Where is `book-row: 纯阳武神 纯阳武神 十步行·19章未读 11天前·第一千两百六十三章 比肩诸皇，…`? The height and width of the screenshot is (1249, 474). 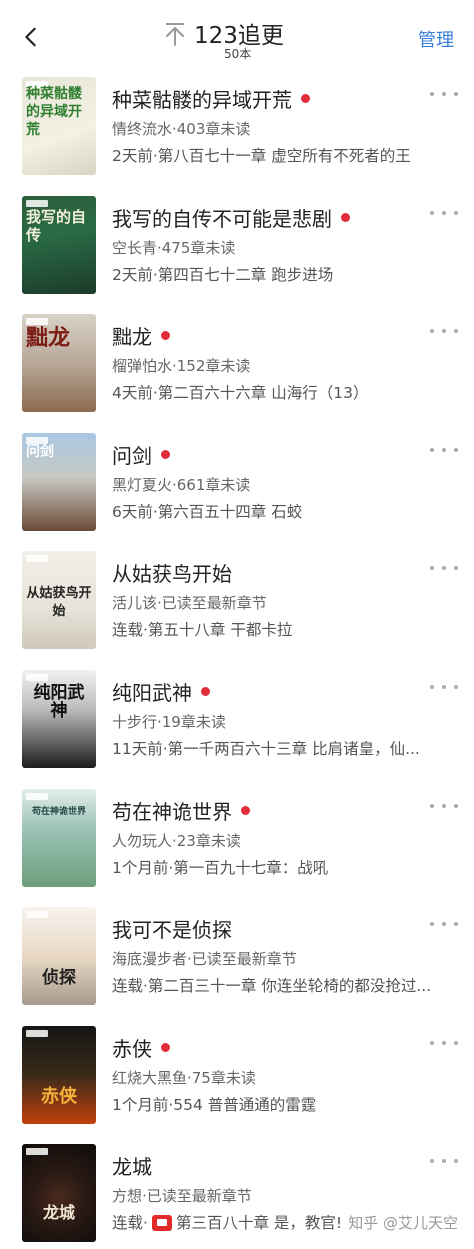 book-row: 纯阳武神 纯阳武神 十步行·19章未读 11天前·第一千两百六十三章 比肩诸皇，… is located at coordinates (237, 722).